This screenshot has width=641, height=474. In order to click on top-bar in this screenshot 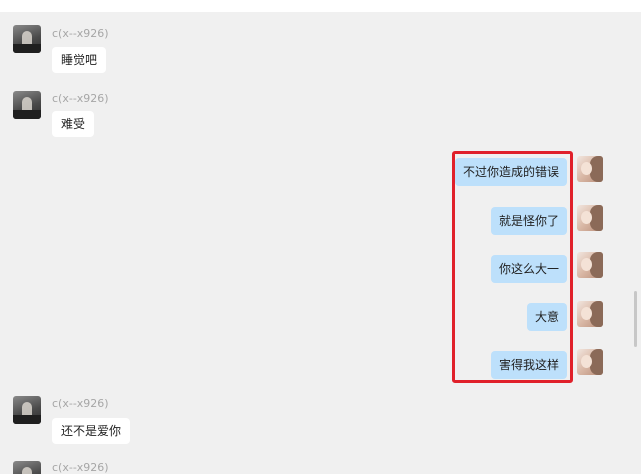, I will do `click(320, 6)`.